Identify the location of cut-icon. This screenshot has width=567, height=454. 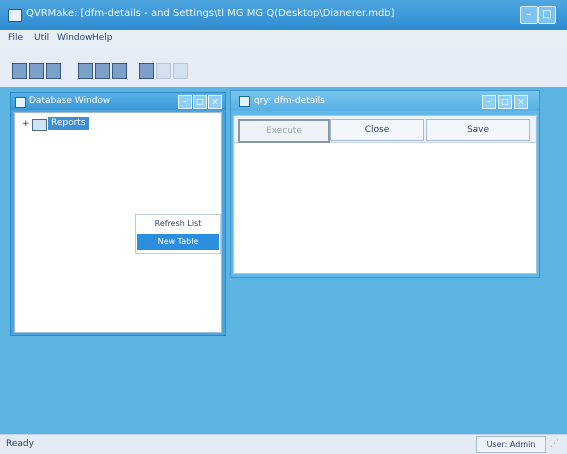
(163, 71).